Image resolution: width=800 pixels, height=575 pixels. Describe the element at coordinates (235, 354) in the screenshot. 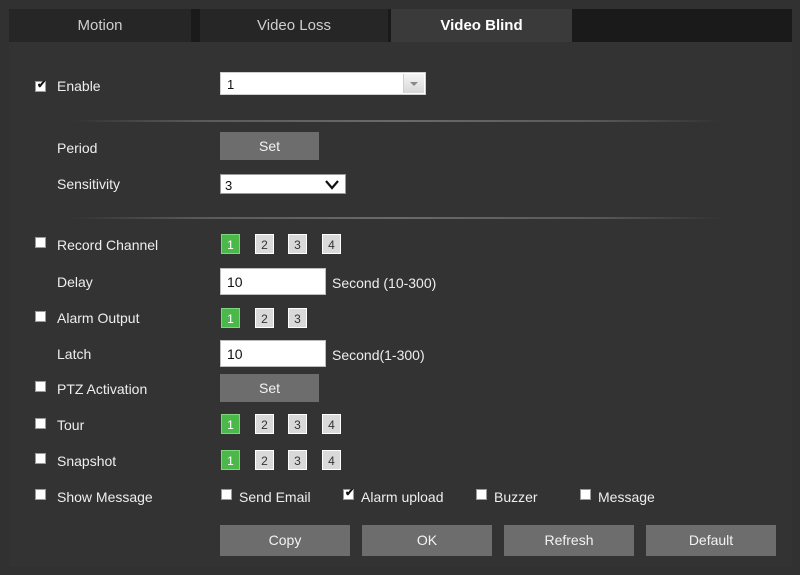

I see `latch-value: 10` at that location.